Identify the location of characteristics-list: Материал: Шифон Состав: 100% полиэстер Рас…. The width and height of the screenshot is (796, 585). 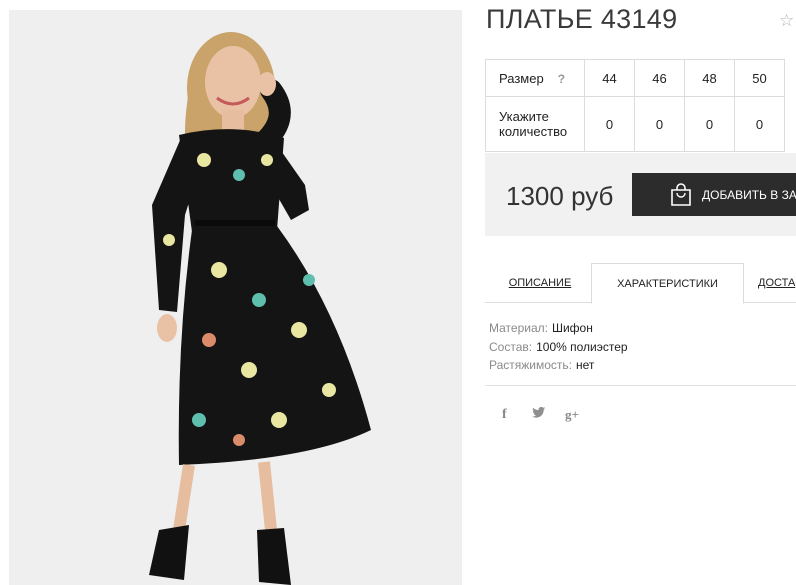
(558, 347).